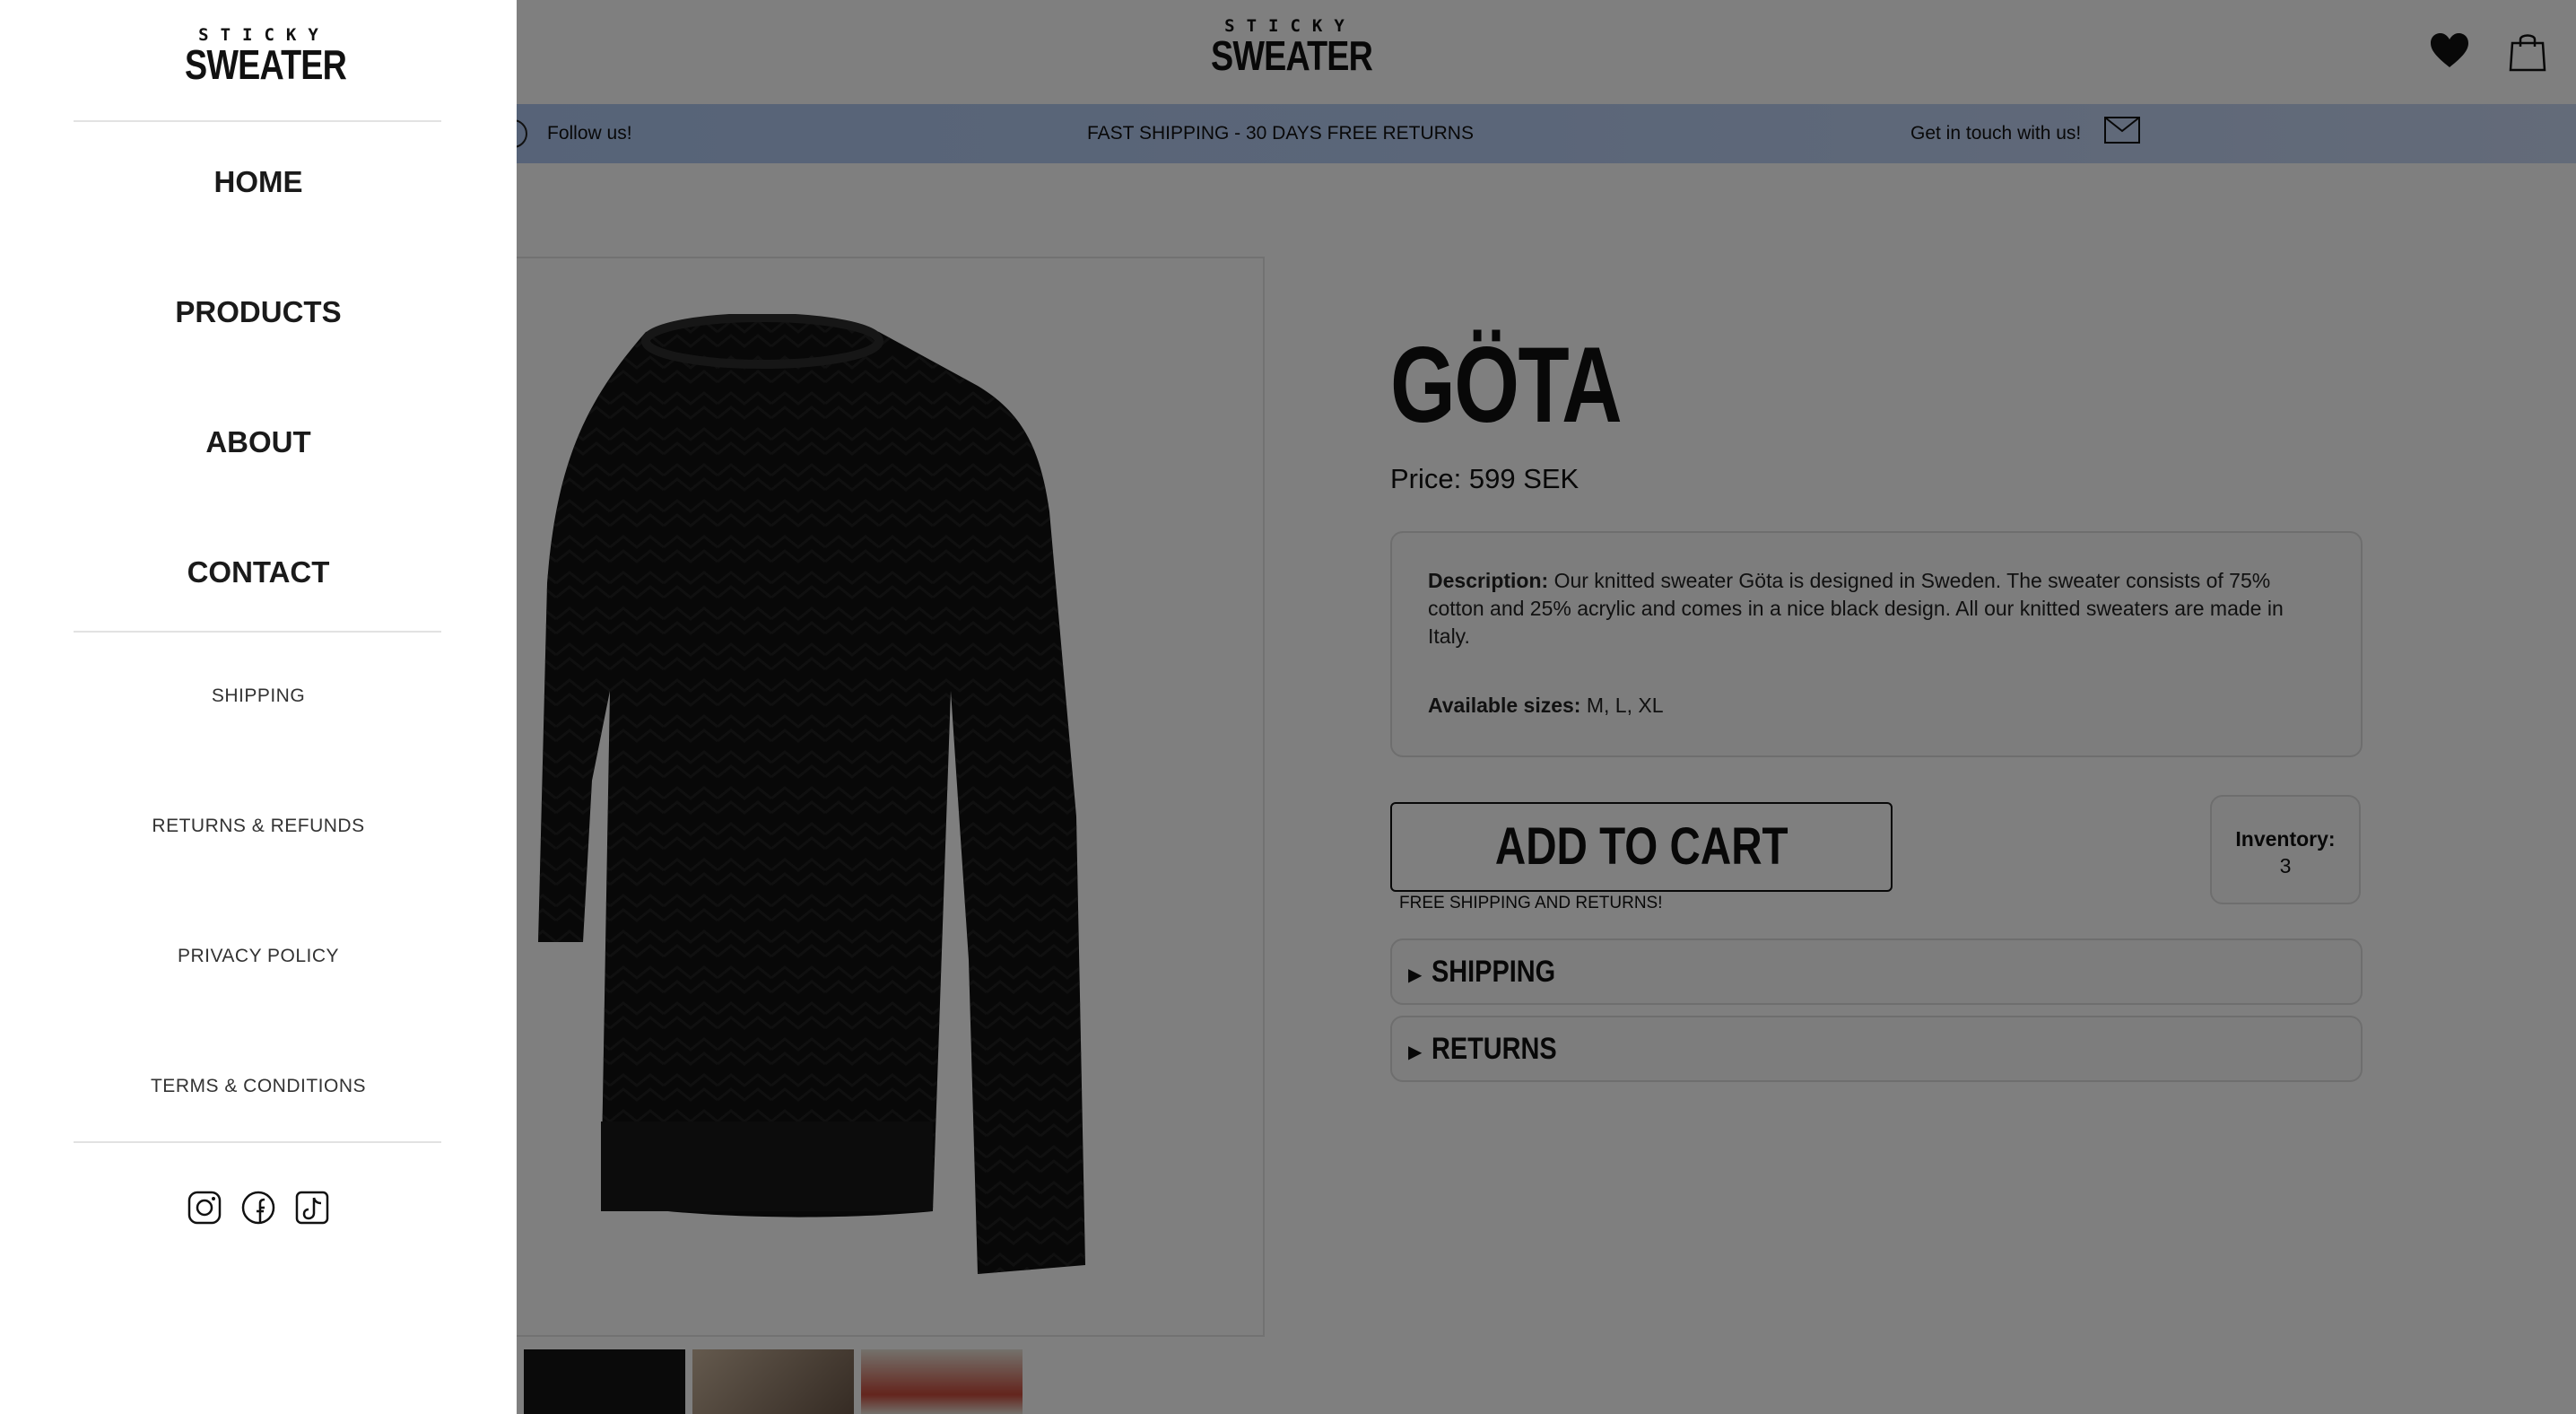 The height and width of the screenshot is (1414, 2576). Describe the element at coordinates (258, 696) in the screenshot. I see `nav-shipping: SHIPPING` at that location.